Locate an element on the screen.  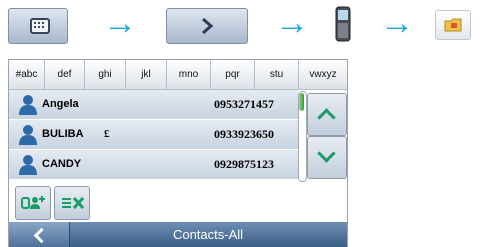
add-contact-icon is located at coordinates (33, 202).